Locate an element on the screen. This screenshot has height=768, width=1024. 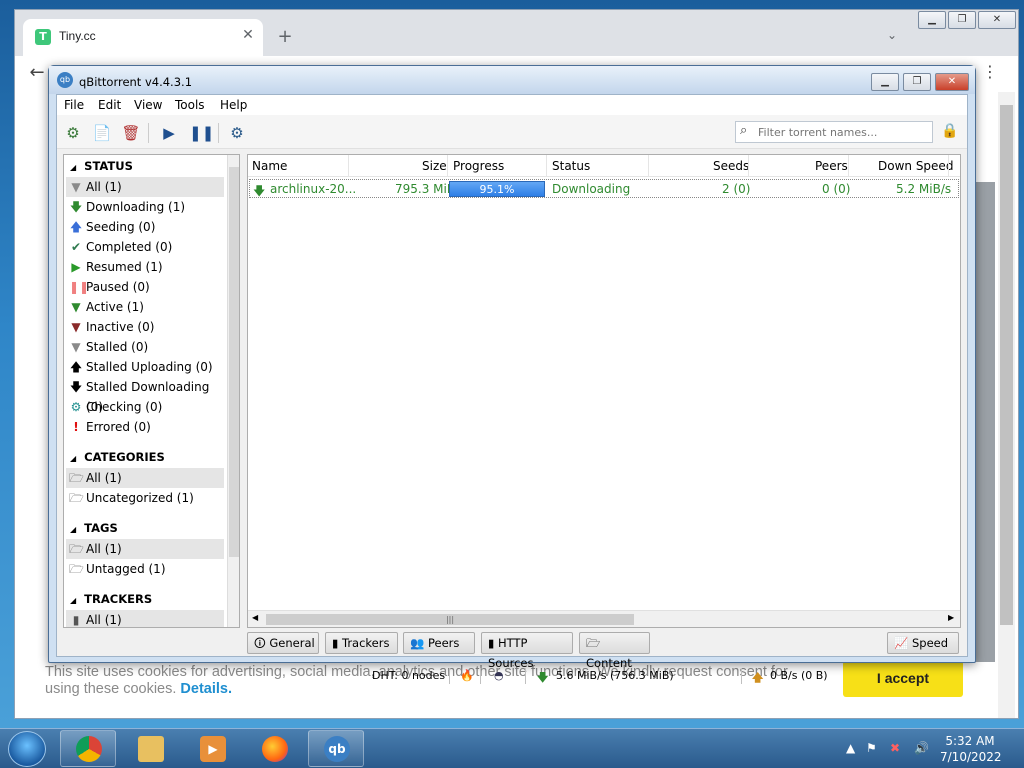
column-header-size: Size is located at coordinates (434, 166).